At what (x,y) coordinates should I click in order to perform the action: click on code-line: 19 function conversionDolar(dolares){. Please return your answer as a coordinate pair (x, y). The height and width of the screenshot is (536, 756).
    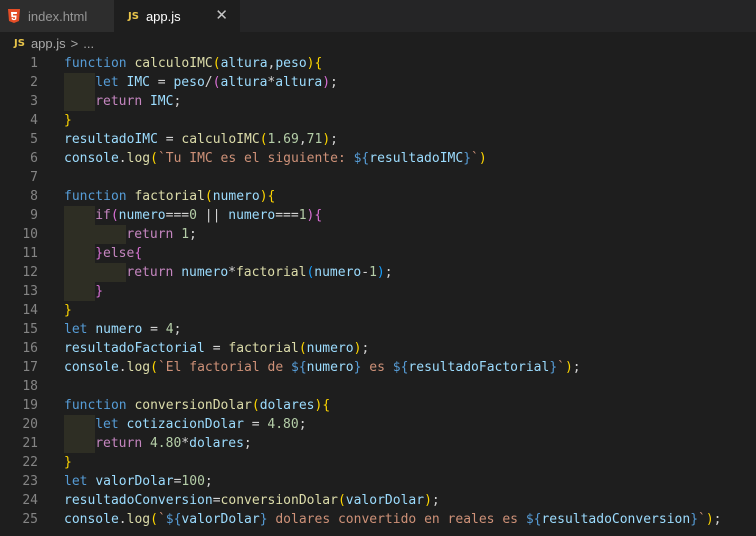
    Looking at the image, I should click on (378, 405).